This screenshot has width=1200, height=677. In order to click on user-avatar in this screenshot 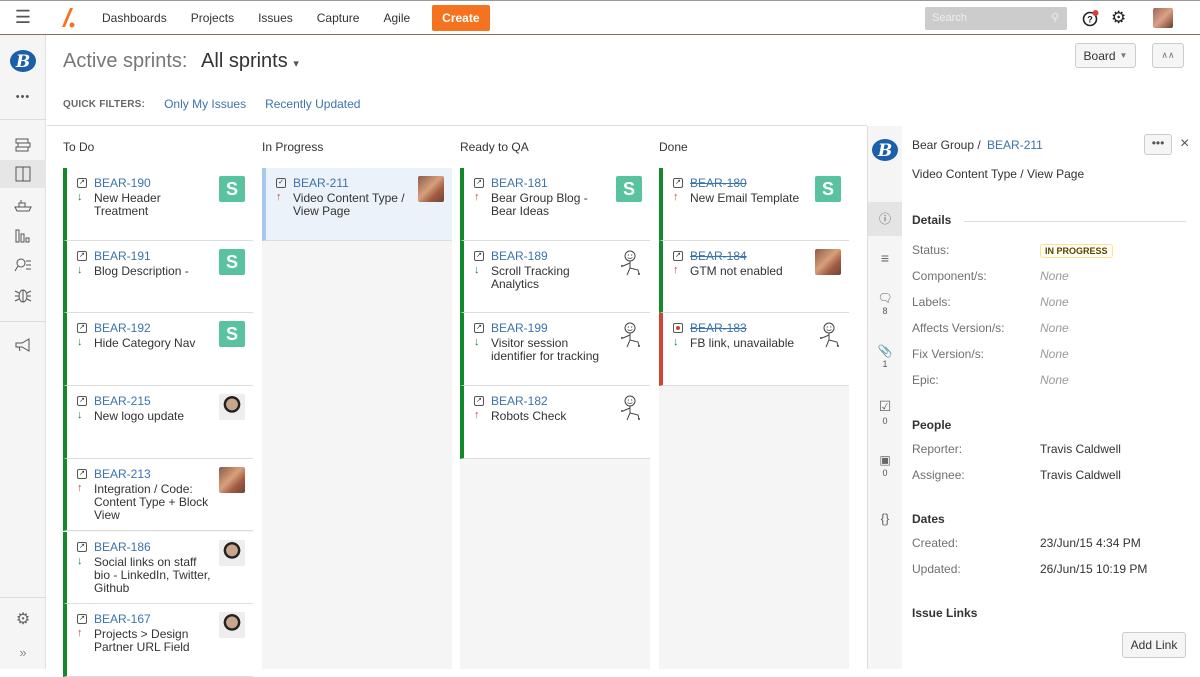, I will do `click(1163, 18)`.